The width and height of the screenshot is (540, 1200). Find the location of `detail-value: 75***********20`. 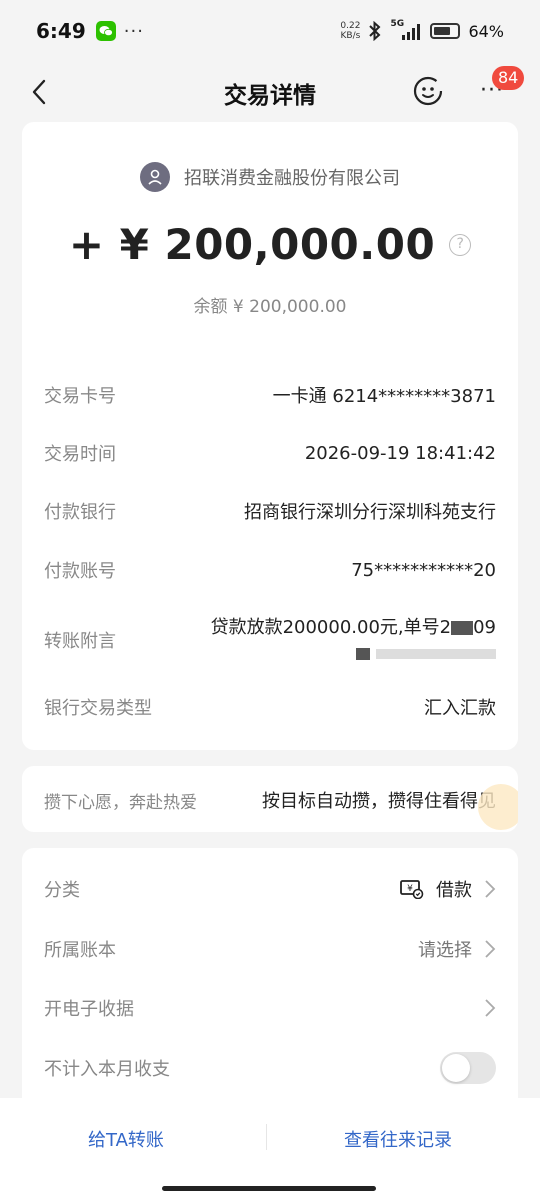

detail-value: 75***********20 is located at coordinates (423, 570).